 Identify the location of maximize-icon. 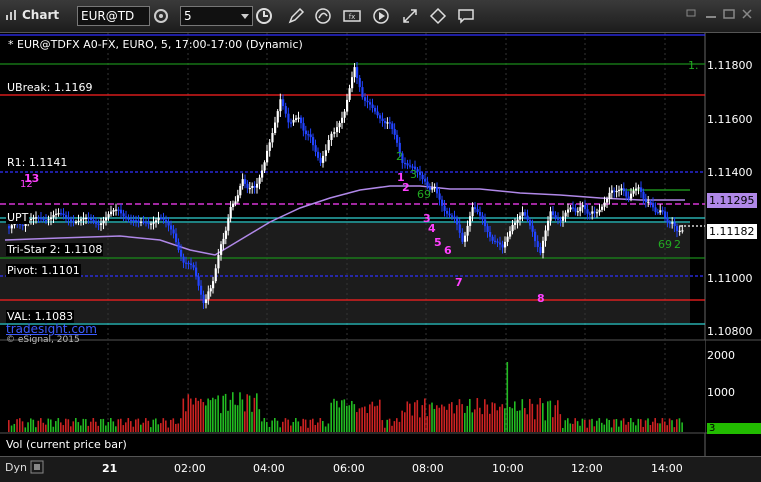
(729, 14).